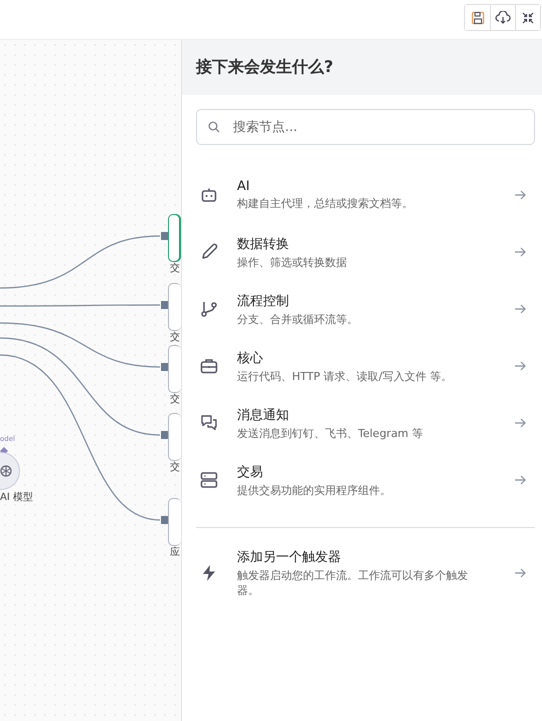 Image resolution: width=542 pixels, height=721 pixels. I want to click on node-category-item: 交易 提供交易功能的实用程序组件。, so click(362, 480).